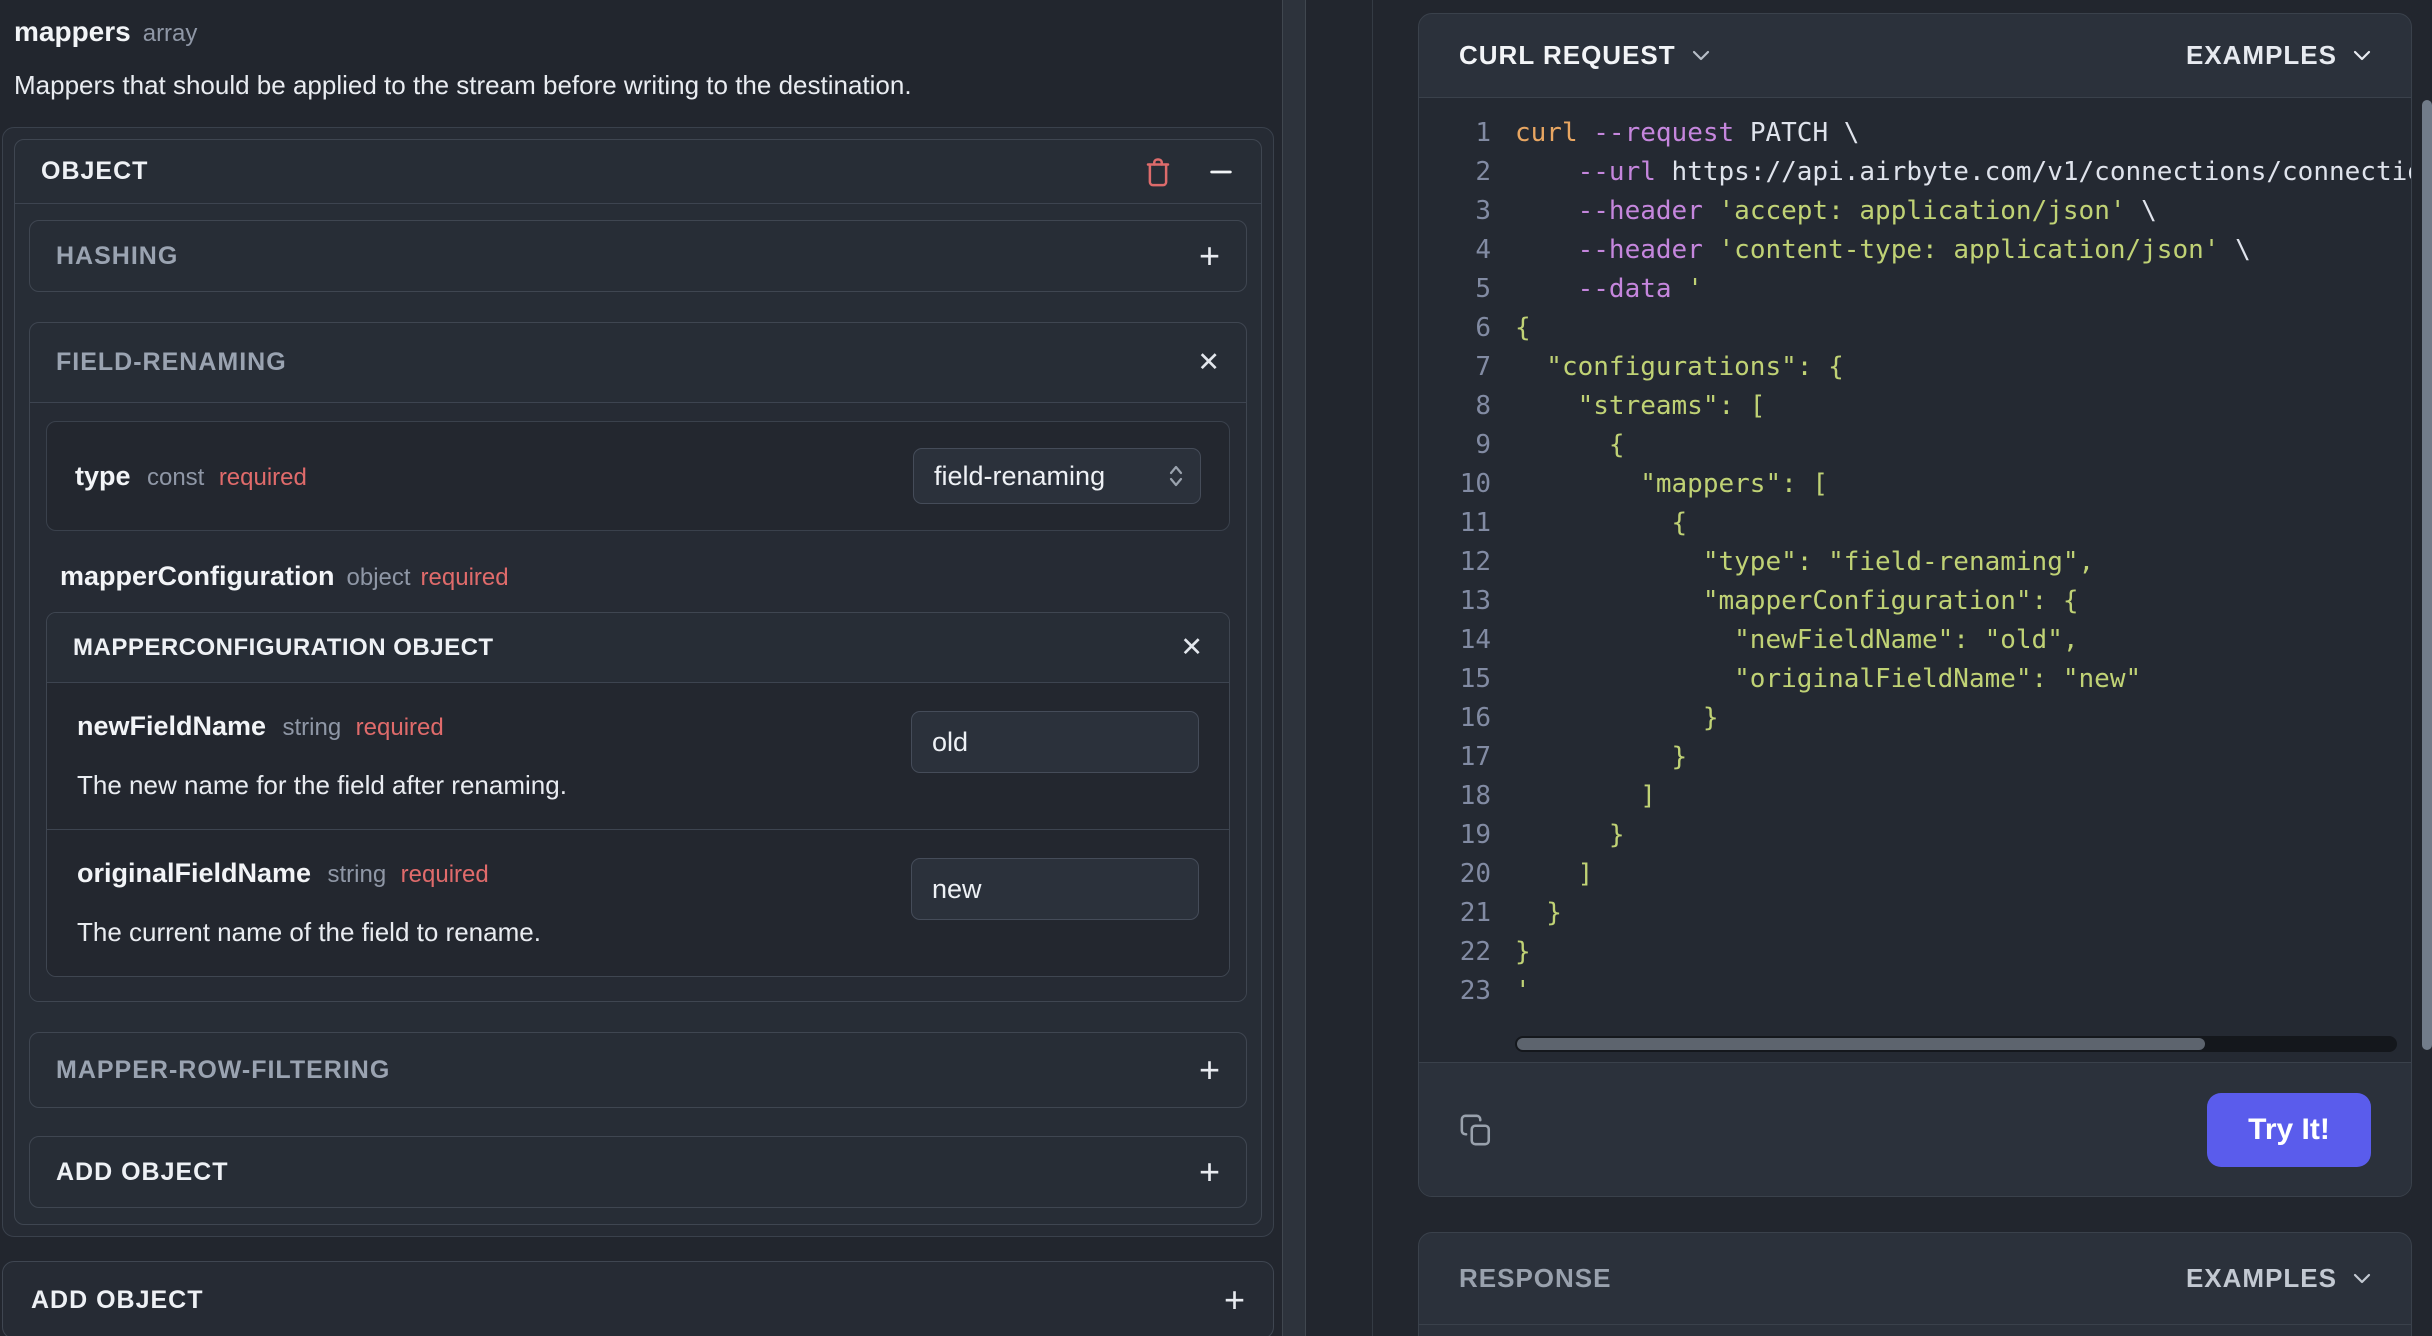  I want to click on line-number: 18, so click(1475, 796).